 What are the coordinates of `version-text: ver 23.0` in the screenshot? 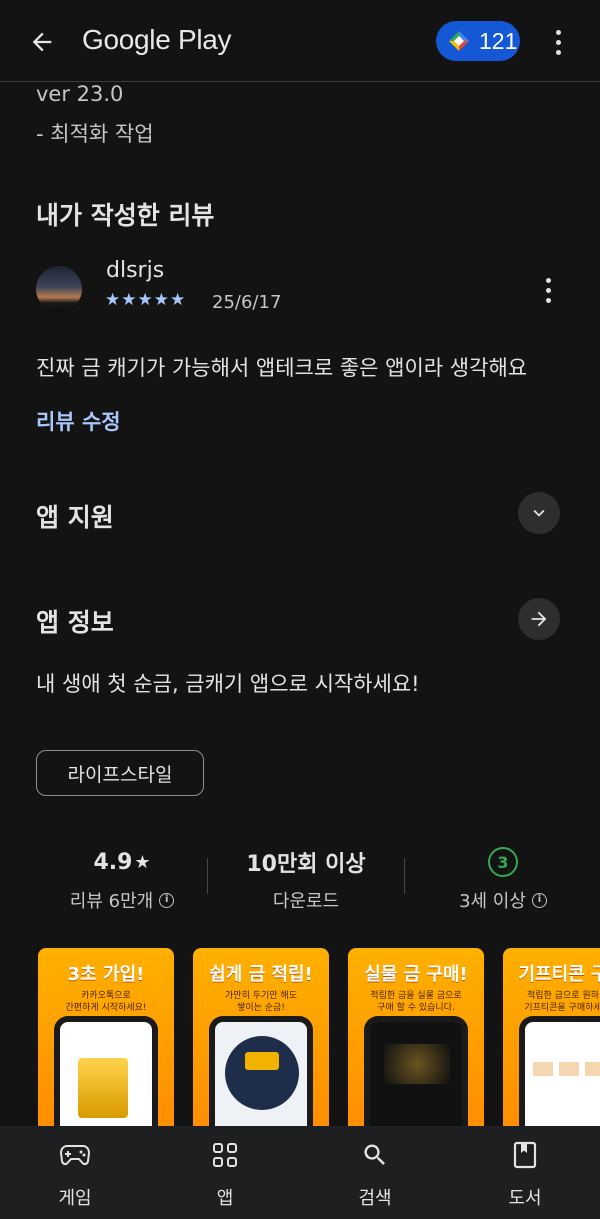 It's located at (80, 94).